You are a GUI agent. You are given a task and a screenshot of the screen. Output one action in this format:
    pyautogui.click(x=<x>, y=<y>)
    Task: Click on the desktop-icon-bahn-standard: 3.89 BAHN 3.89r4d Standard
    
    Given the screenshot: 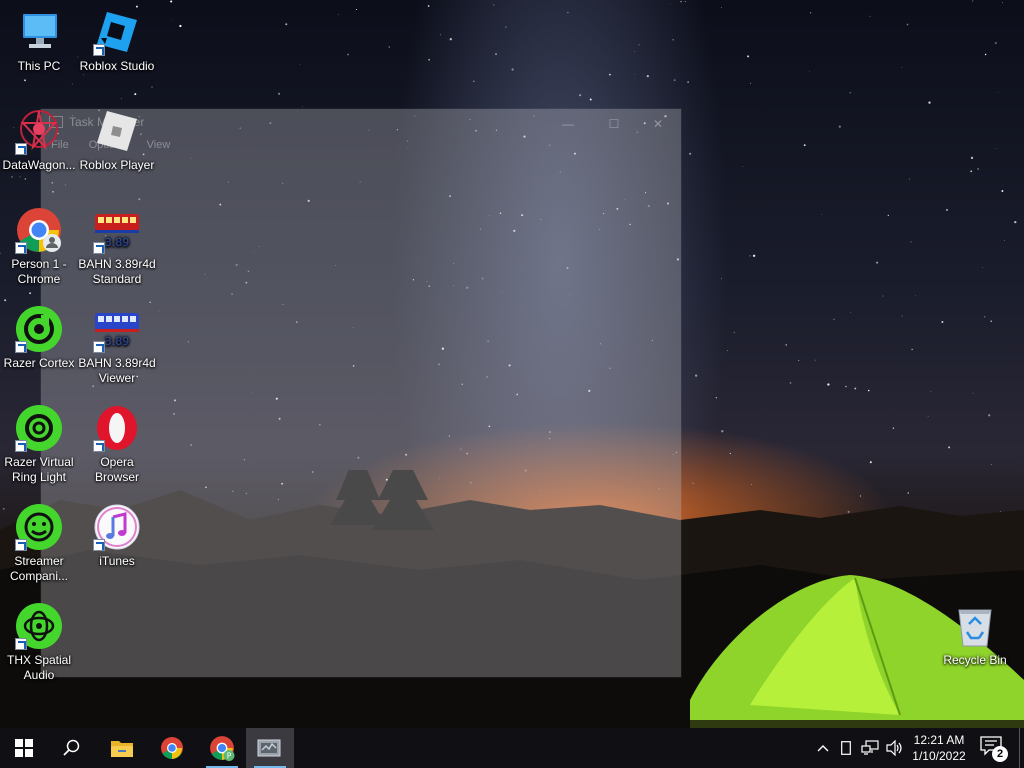 What is the action you would take?
    pyautogui.click(x=117, y=246)
    